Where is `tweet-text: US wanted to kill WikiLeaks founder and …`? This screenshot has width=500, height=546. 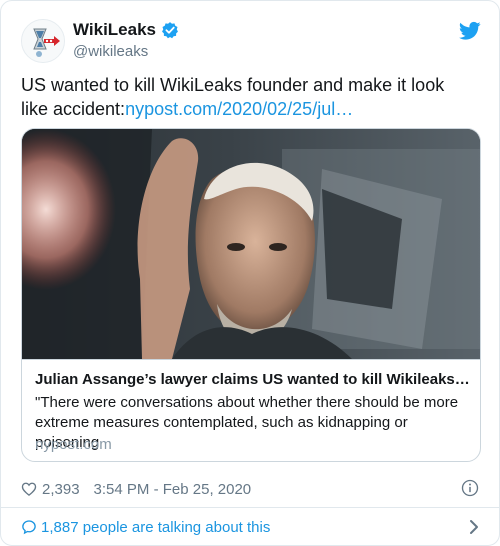
tweet-text: US wanted to kill WikiLeaks founder and … is located at coordinates (248, 97).